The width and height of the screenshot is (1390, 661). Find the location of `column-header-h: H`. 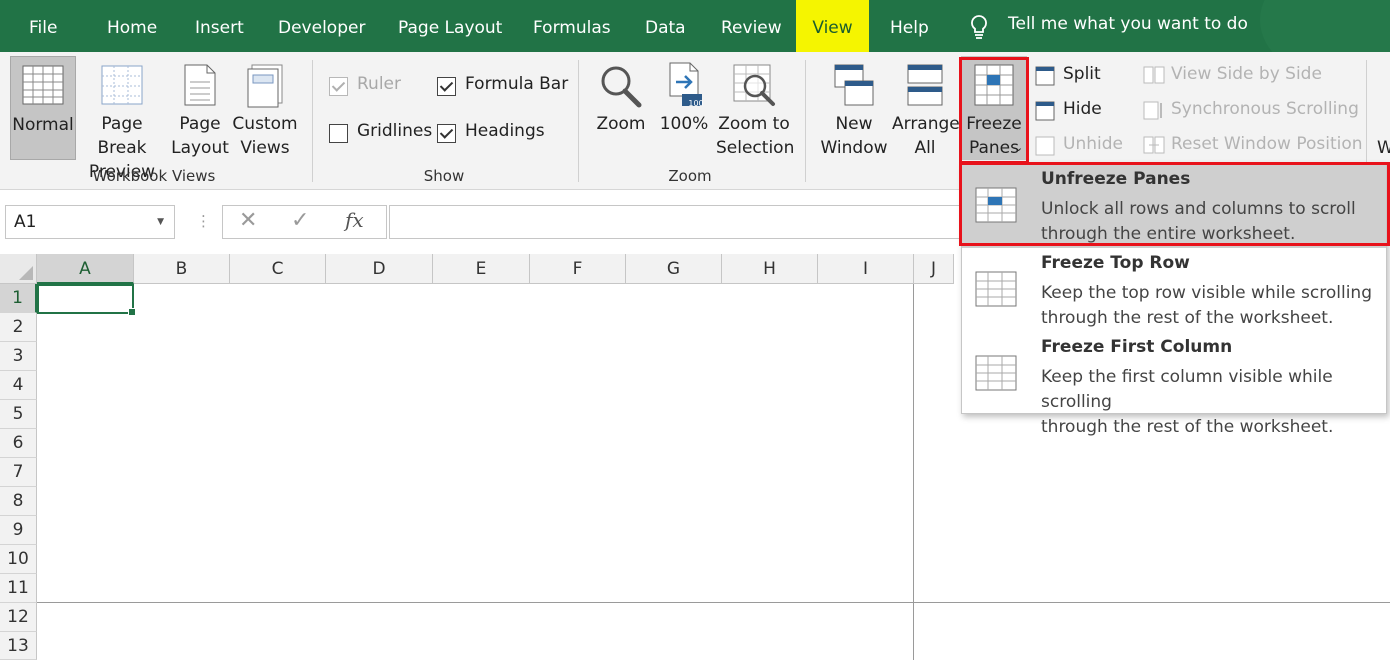

column-header-h: H is located at coordinates (770, 269).